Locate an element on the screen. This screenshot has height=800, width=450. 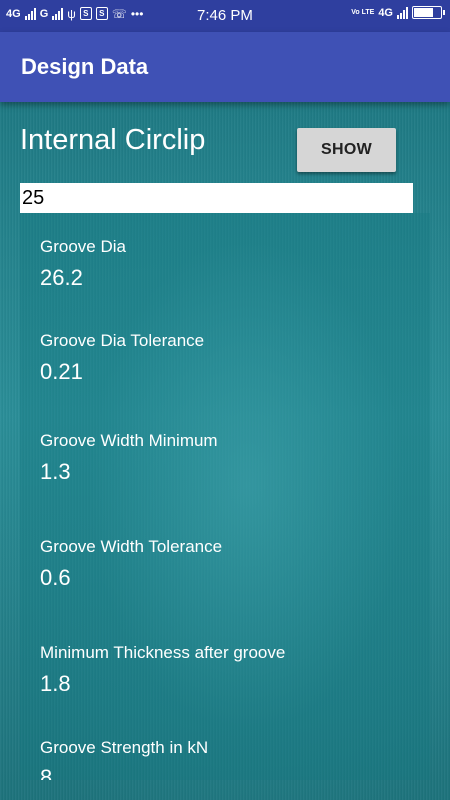
show-button: SHOW is located at coordinates (346, 150).